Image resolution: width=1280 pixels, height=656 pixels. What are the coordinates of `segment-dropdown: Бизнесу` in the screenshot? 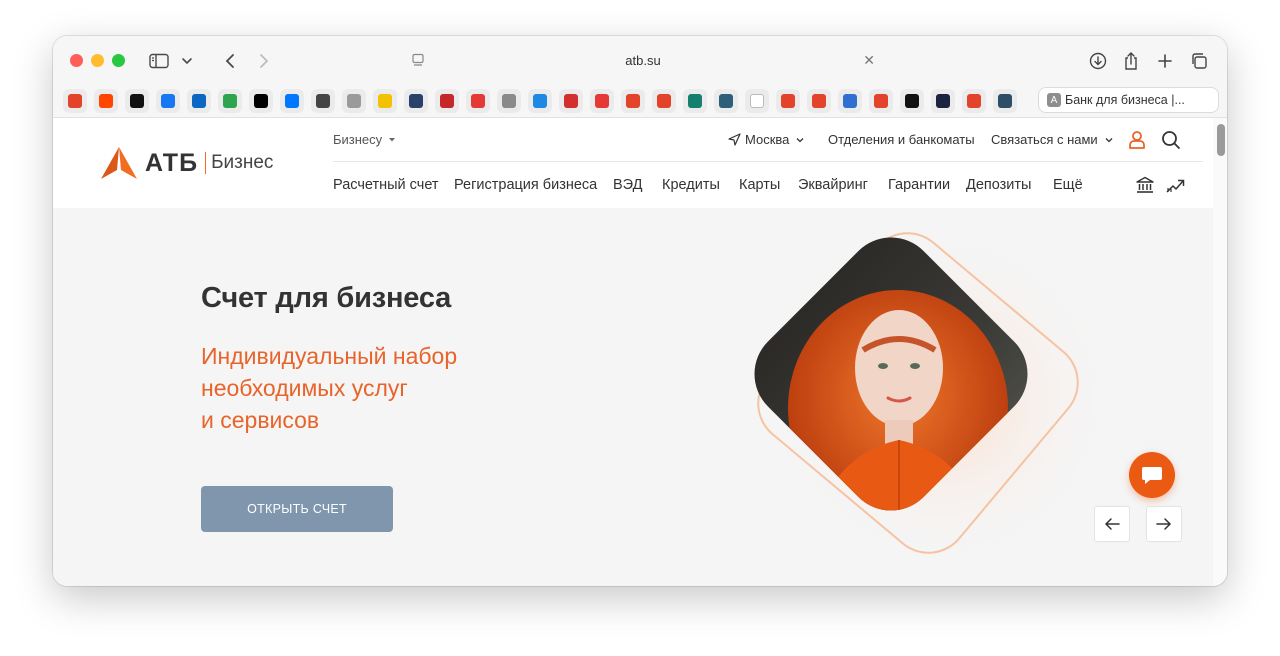 It's located at (365, 139).